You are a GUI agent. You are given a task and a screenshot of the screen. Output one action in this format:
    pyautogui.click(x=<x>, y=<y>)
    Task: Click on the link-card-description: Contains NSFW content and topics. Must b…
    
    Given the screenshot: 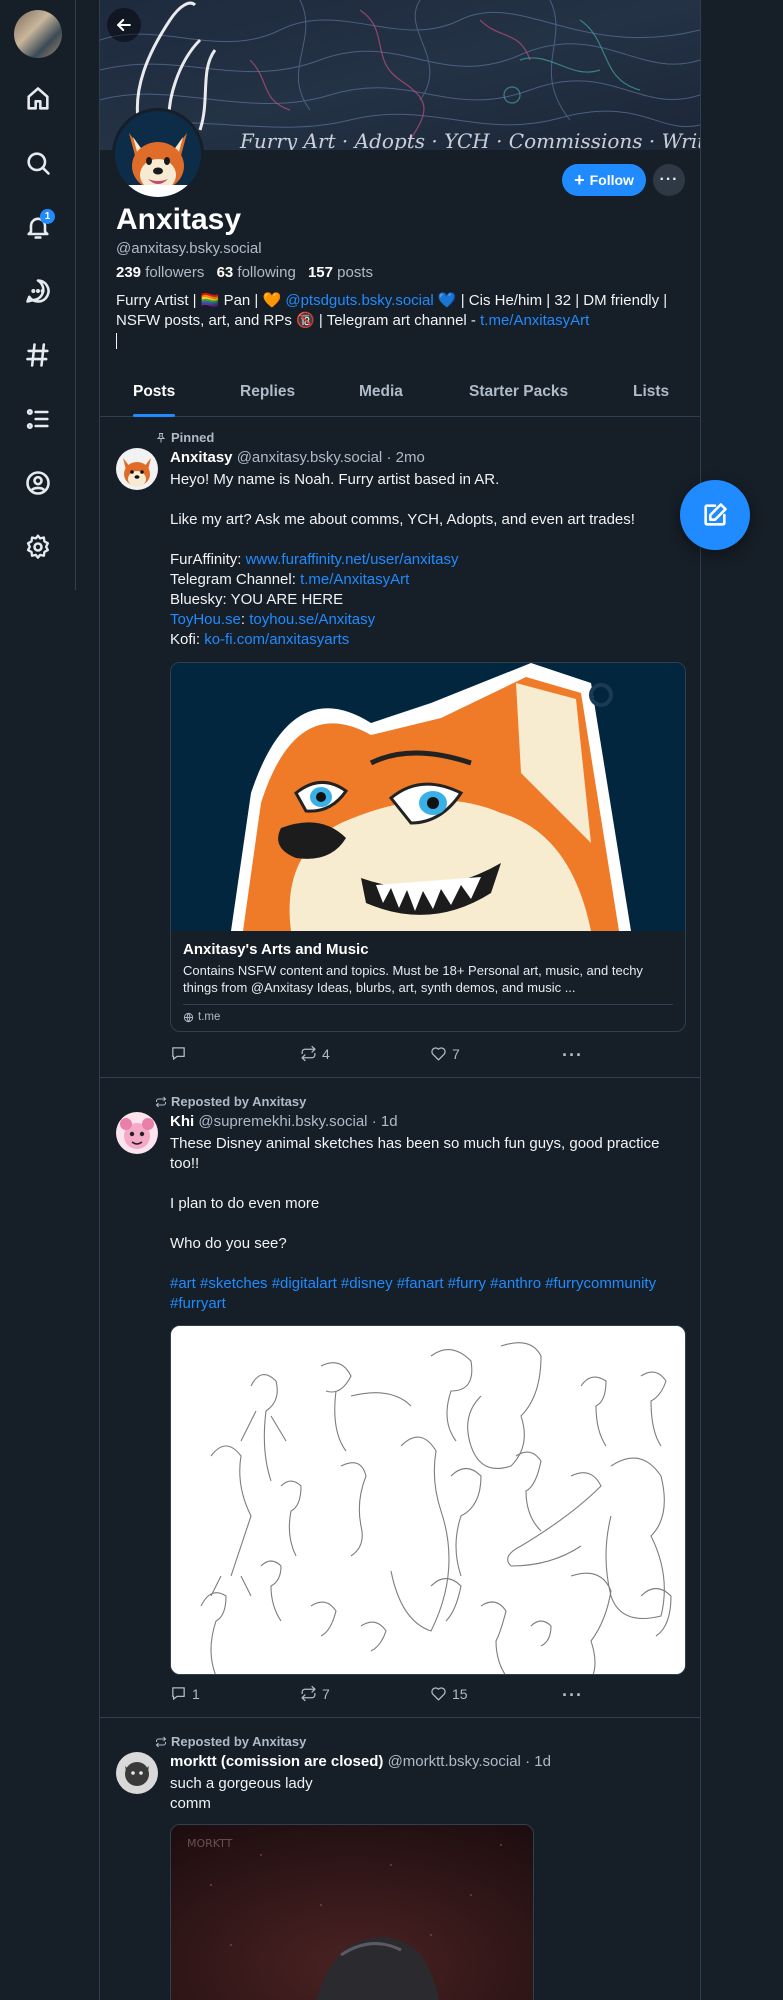 What is the action you would take?
    pyautogui.click(x=413, y=979)
    